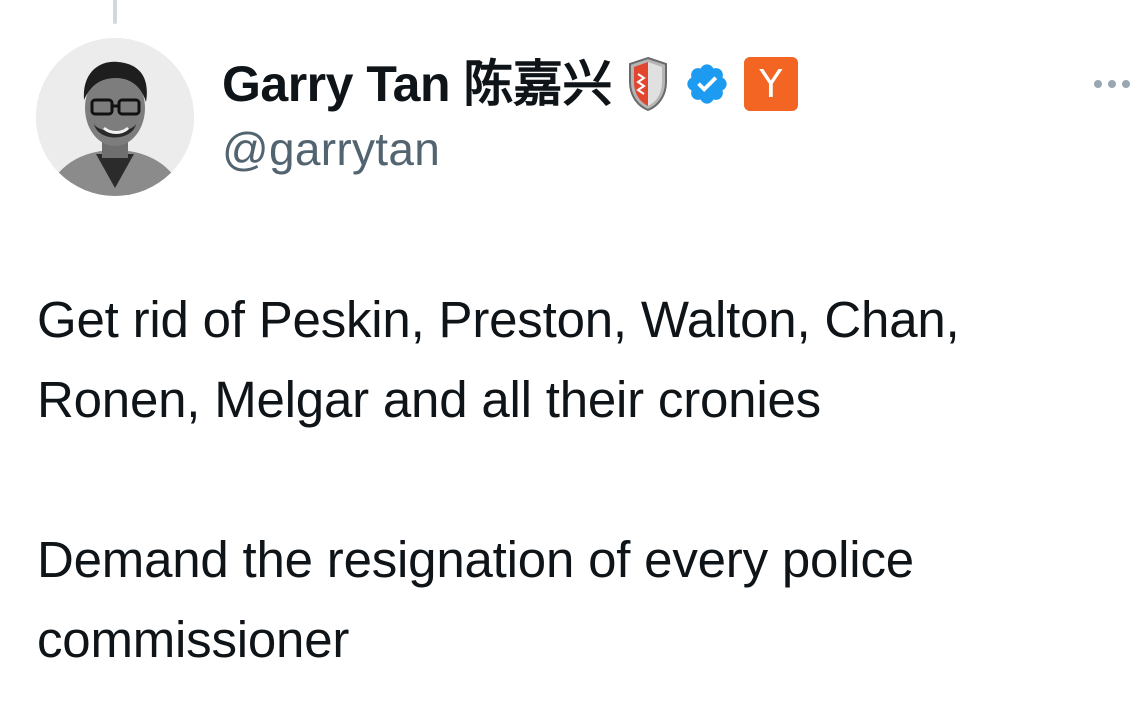  I want to click on more-options-icon, so click(1116, 84).